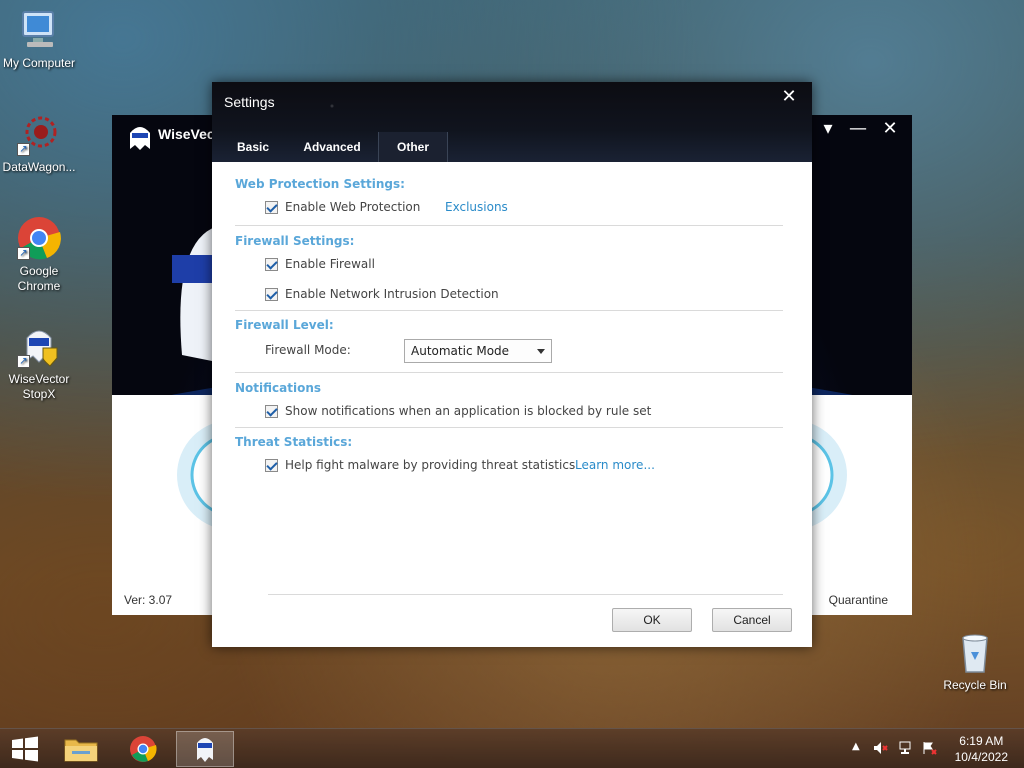 This screenshot has width=1024, height=768. What do you see at coordinates (271, 411) in the screenshot?
I see `show-notifications-checkbox` at bounding box center [271, 411].